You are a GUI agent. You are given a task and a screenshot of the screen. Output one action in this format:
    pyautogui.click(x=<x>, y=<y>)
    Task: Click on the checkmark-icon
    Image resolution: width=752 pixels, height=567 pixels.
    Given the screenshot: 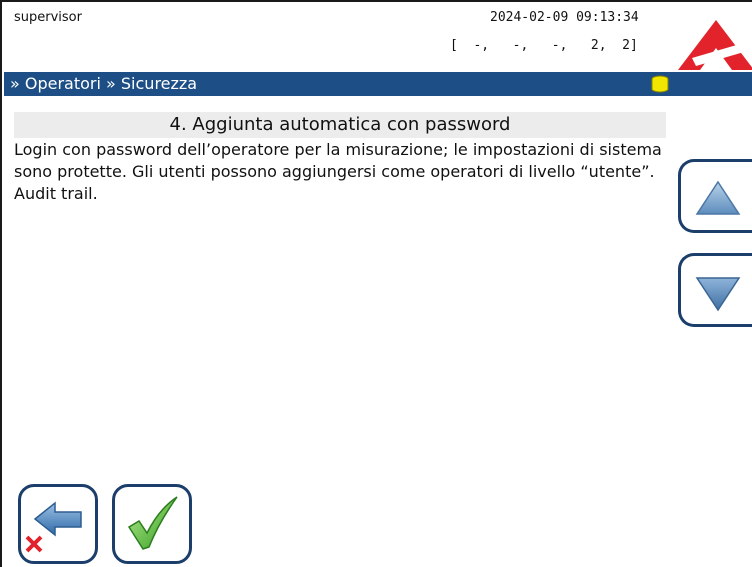 What is the action you would take?
    pyautogui.click(x=152, y=523)
    